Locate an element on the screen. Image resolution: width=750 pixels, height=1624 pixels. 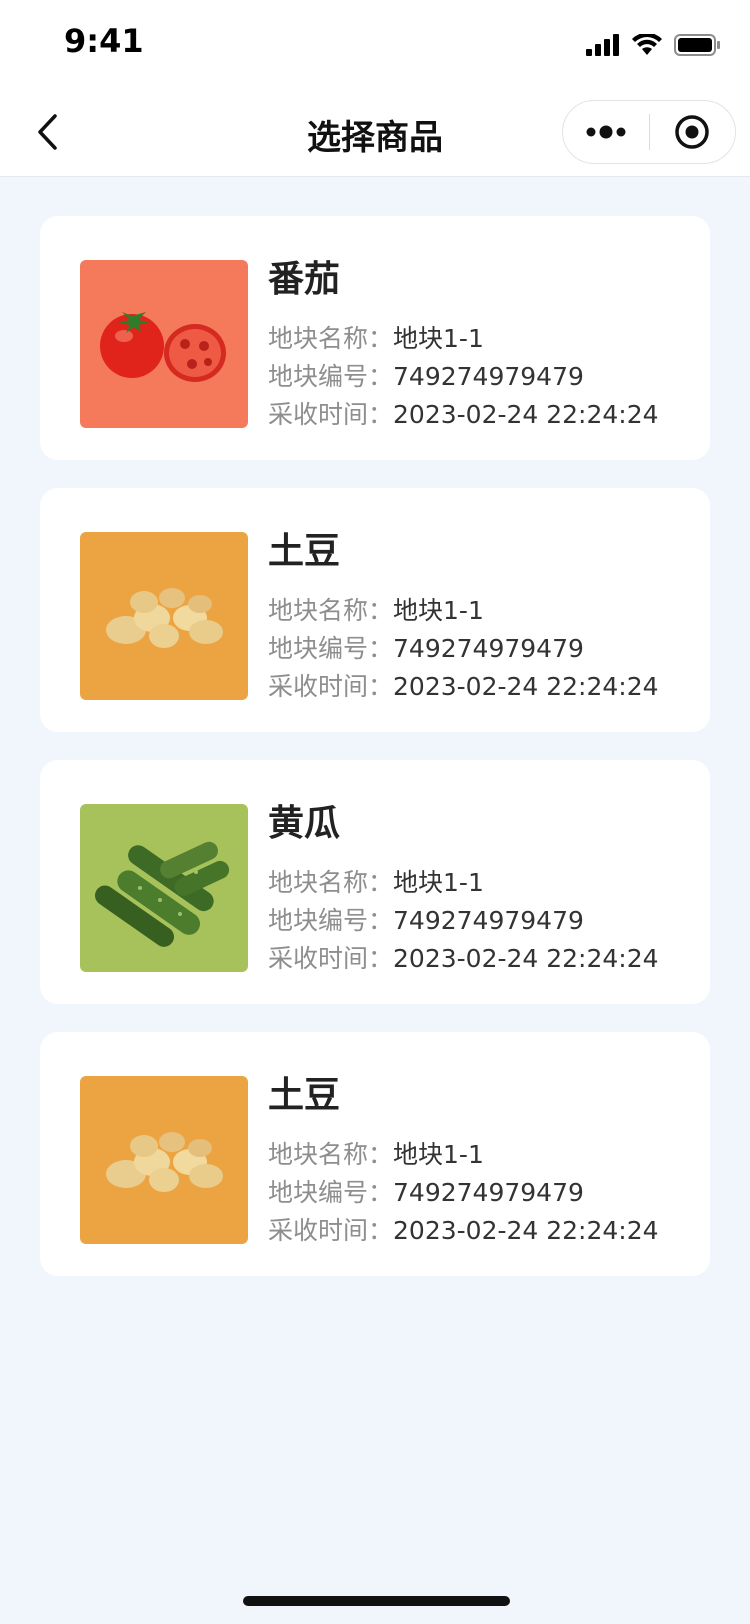
status-icons is located at coordinates (653, 45).